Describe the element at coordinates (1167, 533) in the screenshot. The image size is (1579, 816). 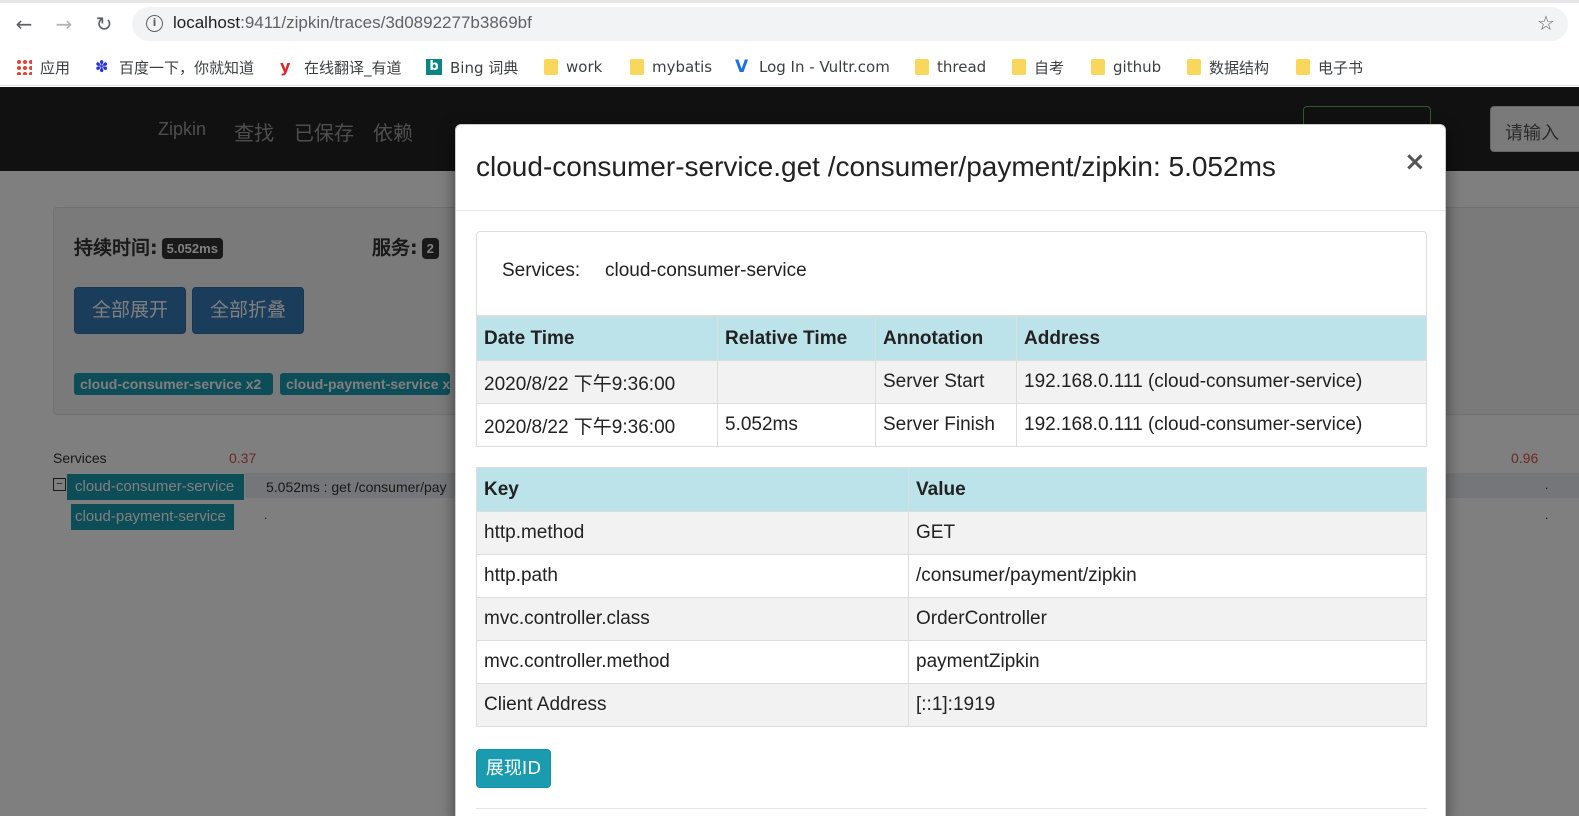
I see `tag-value-cell: GET` at that location.